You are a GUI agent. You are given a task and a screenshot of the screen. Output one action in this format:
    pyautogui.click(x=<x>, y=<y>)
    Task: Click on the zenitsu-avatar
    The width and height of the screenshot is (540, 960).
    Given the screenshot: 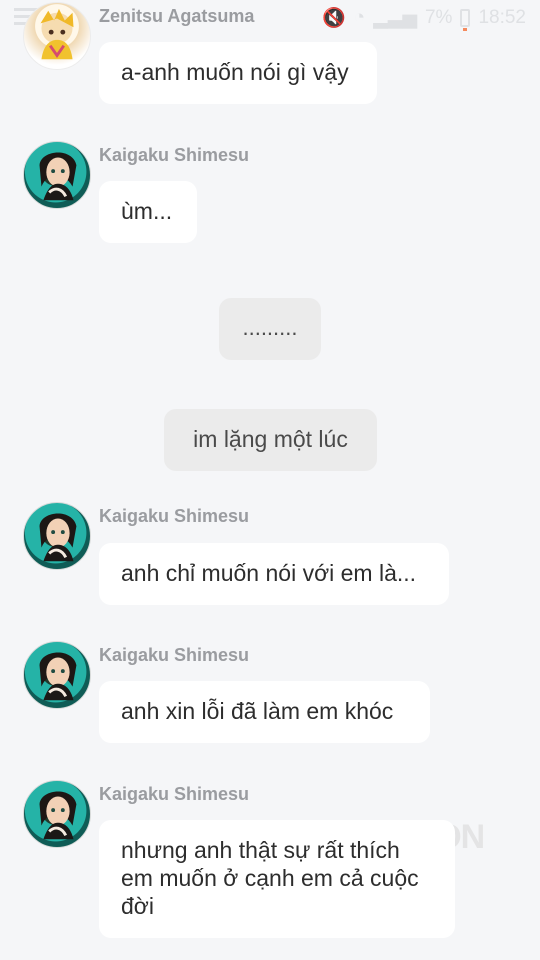 What is the action you would take?
    pyautogui.click(x=57, y=36)
    